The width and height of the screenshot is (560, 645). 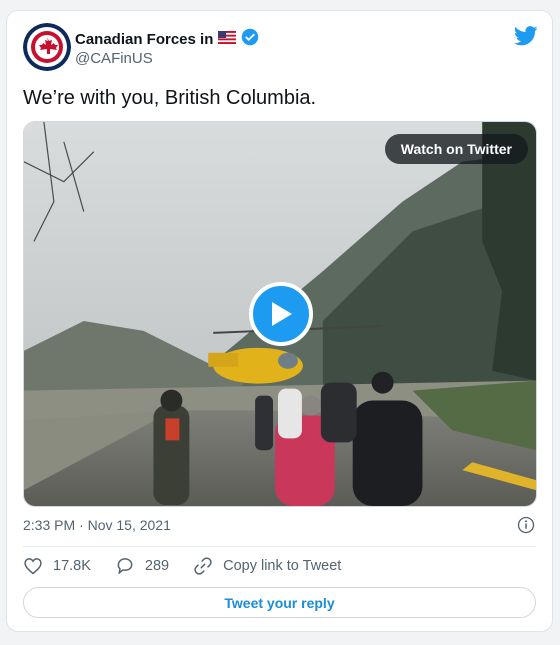 What do you see at coordinates (97, 525) in the screenshot?
I see `tweet-timestamp: 2:33 PM · Nov 15, 2021` at bounding box center [97, 525].